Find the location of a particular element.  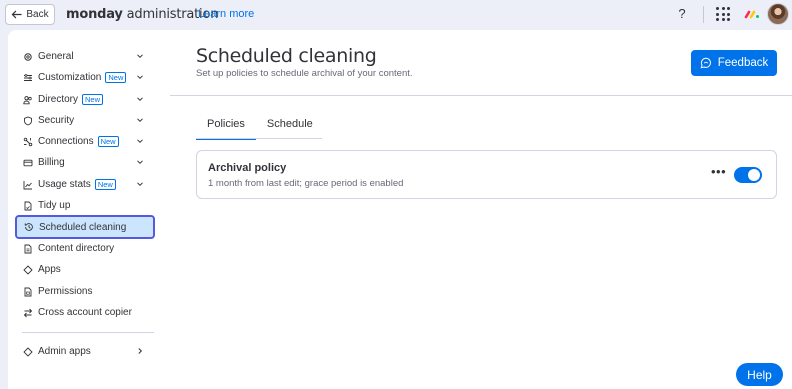

gear-icon is located at coordinates (28, 57).